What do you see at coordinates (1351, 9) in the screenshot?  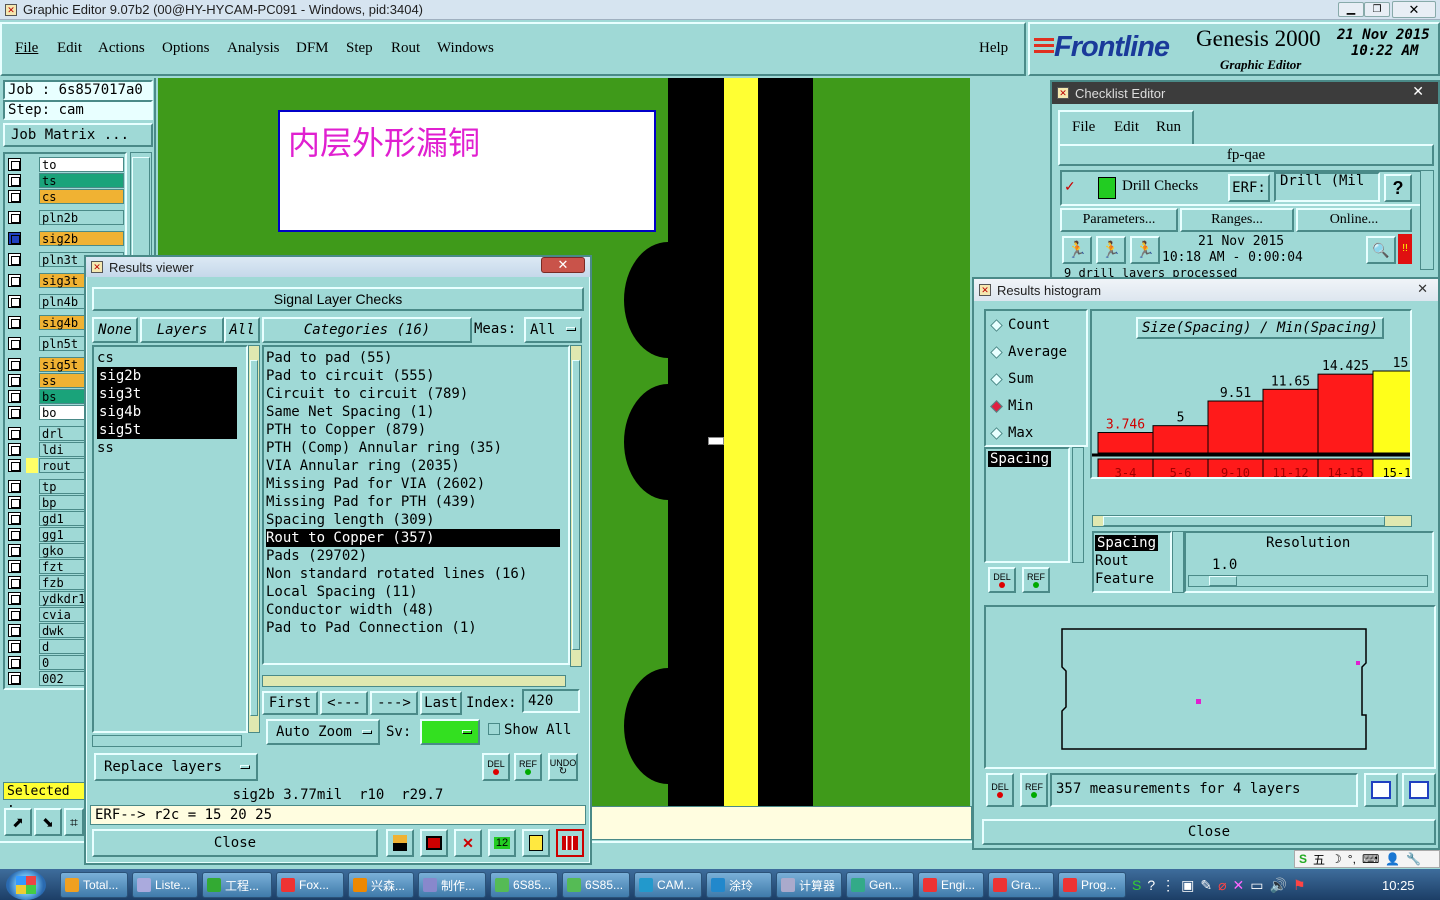 I see `minimize-button: ▁` at bounding box center [1351, 9].